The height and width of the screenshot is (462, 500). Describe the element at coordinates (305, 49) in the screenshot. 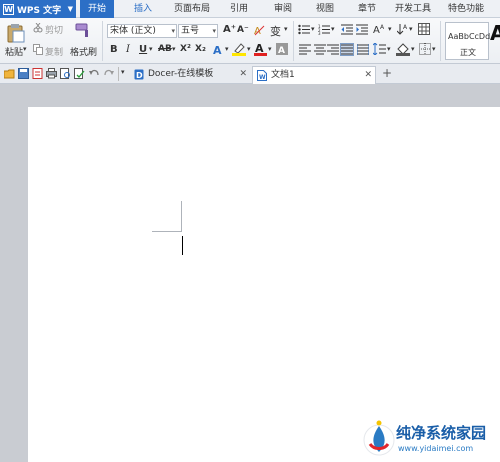

I see `align-left-icon` at that location.